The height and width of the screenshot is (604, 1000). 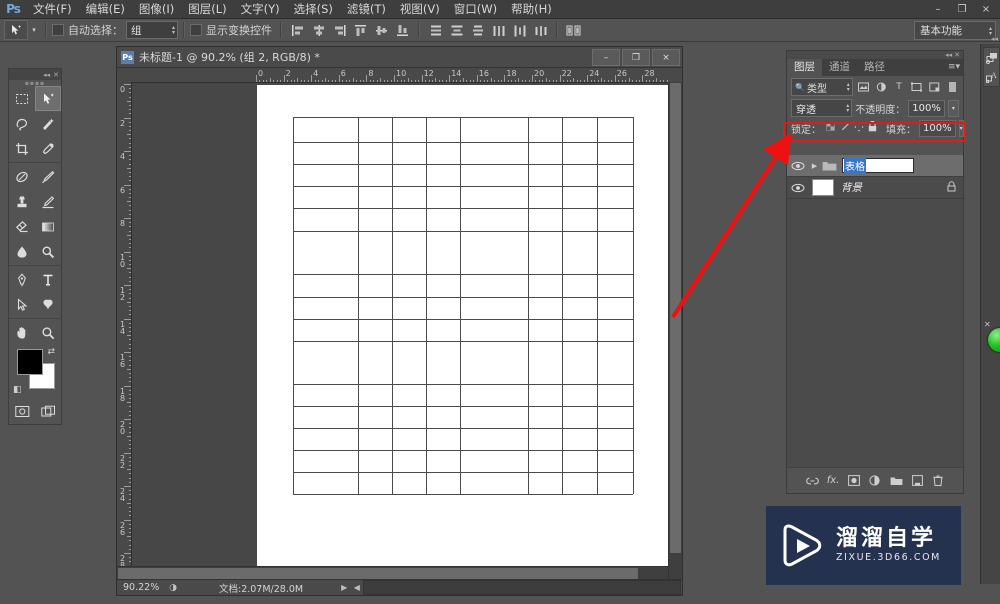 What do you see at coordinates (953, 108) in the screenshot?
I see `opacity-stepper-icon: ▾` at bounding box center [953, 108].